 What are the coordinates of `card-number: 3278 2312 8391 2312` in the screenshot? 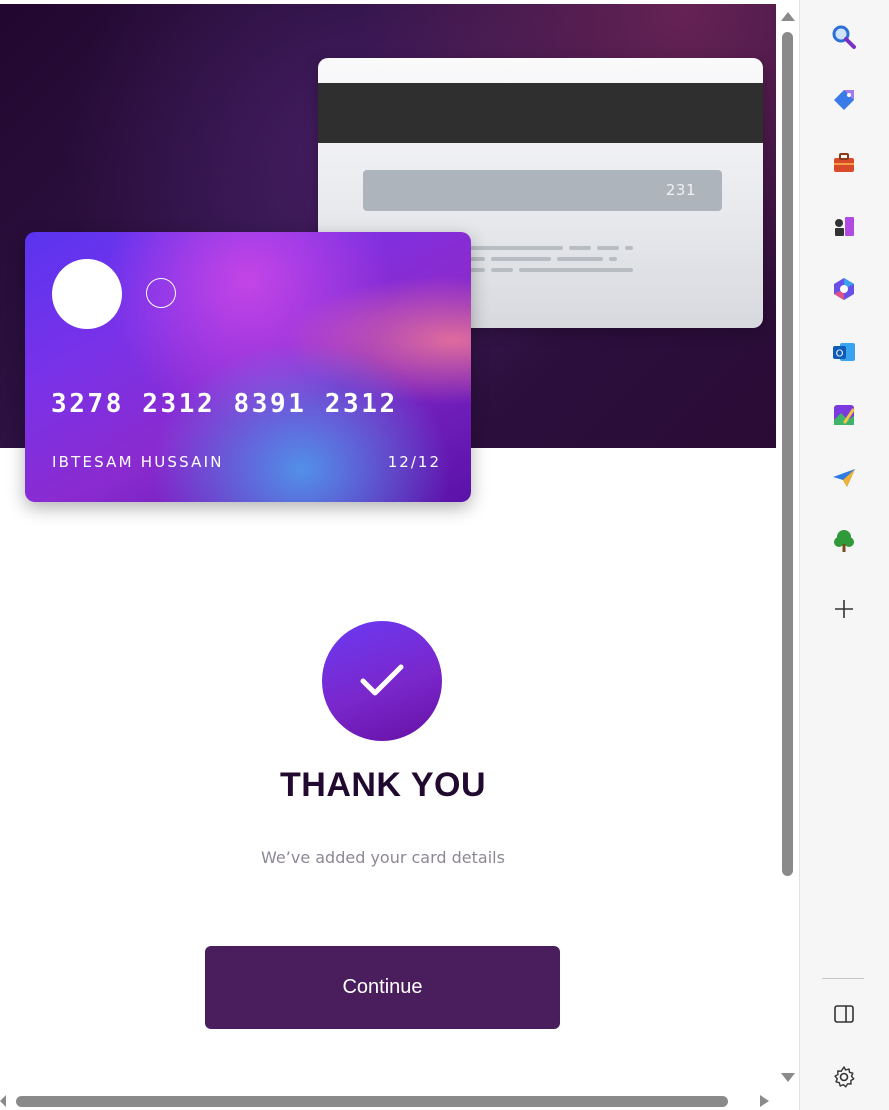 It's located at (224, 404).